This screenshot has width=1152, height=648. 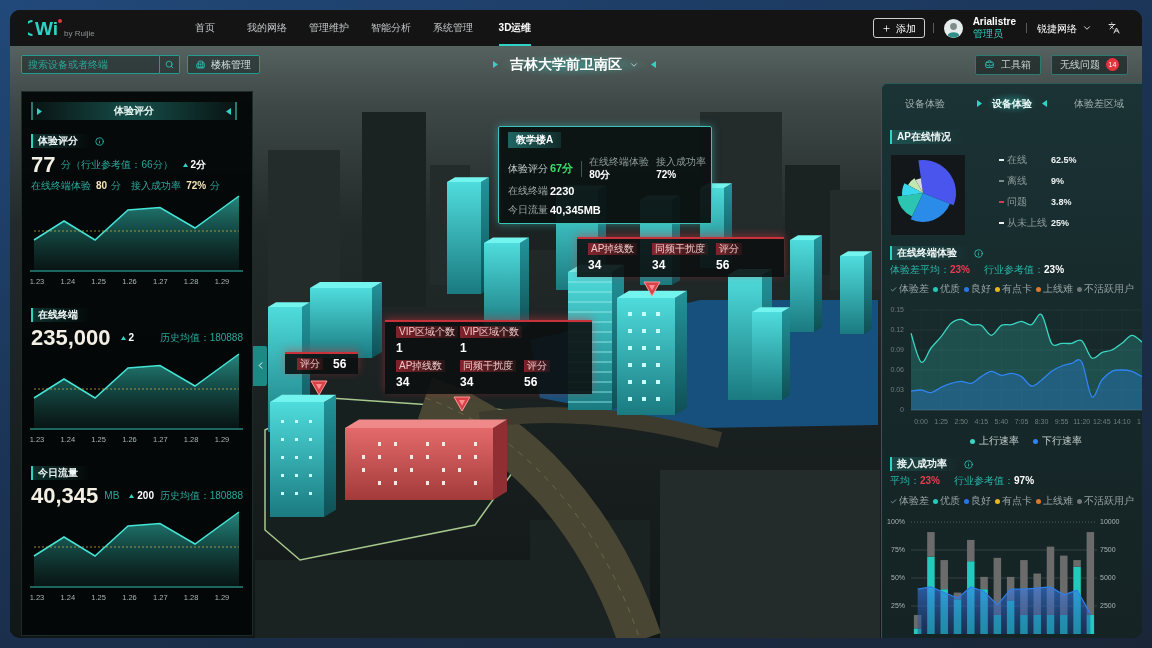 I want to click on panel-title: 体验评分, so click(x=134, y=111).